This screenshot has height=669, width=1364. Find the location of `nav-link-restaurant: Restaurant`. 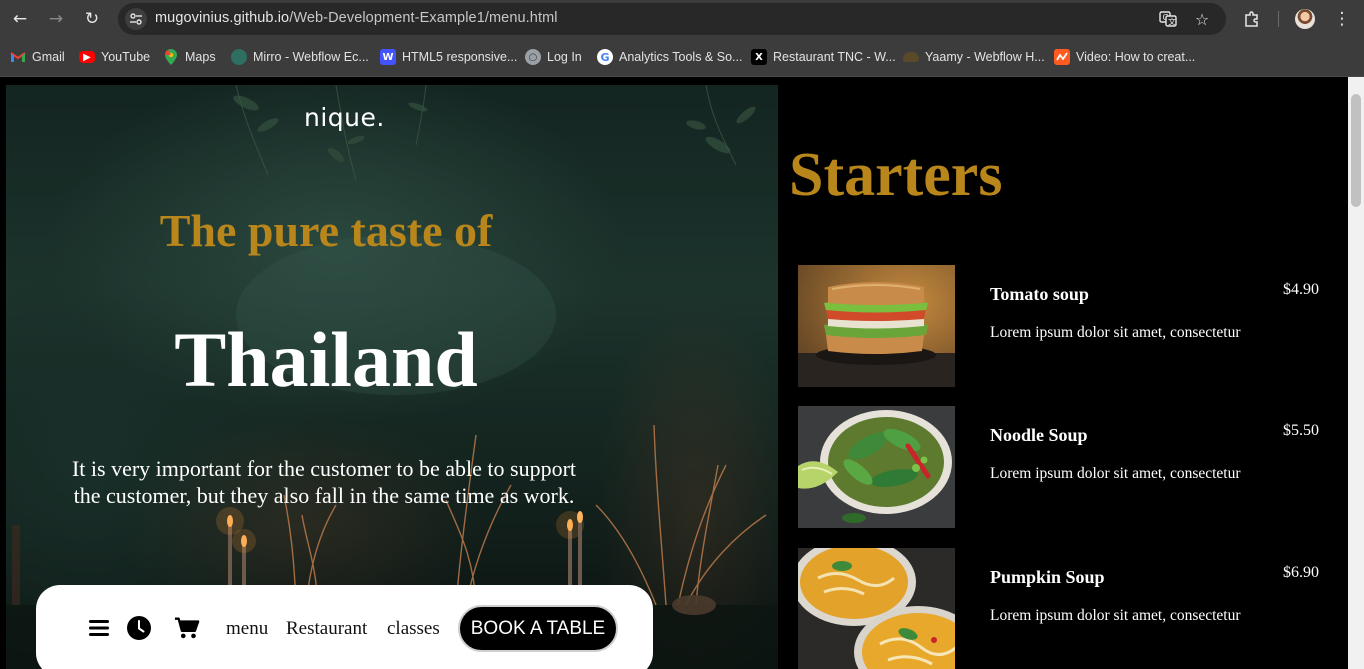

nav-link-restaurant: Restaurant is located at coordinates (326, 629).